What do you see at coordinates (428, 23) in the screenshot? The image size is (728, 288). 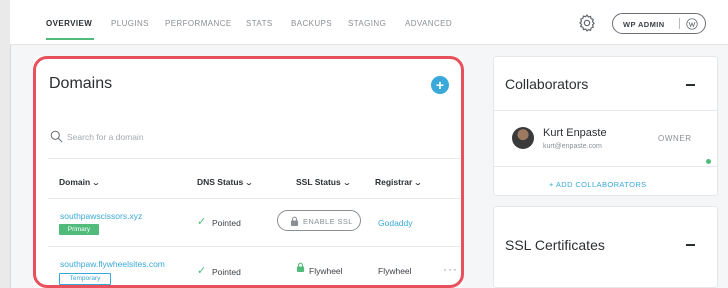 I see `tab-advanced: ADVANCED` at bounding box center [428, 23].